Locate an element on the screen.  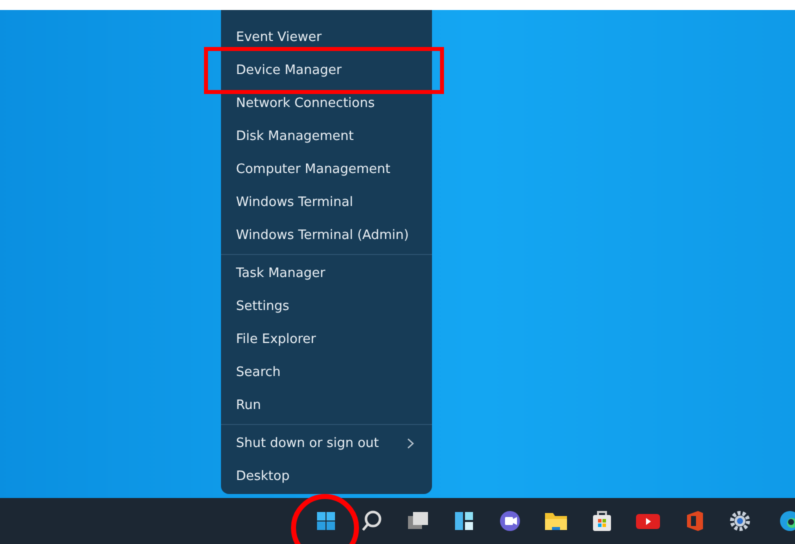
menu-item: Computer Management is located at coordinates (326, 169).